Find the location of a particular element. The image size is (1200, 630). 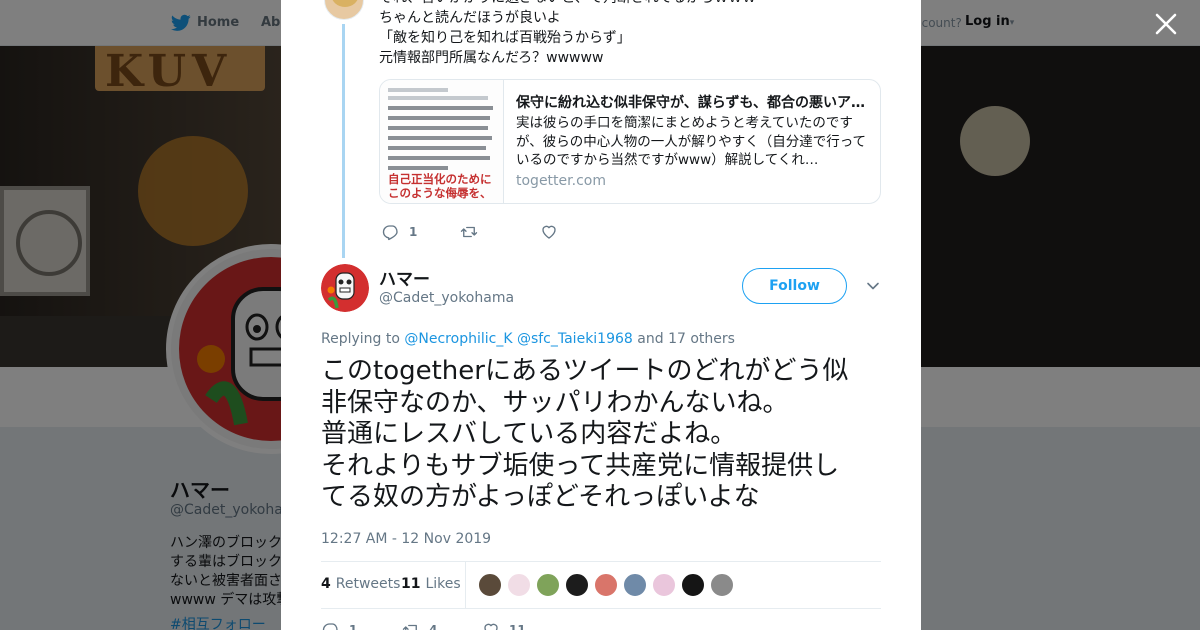

mention-link: @Necrophilic_K is located at coordinates (458, 339).